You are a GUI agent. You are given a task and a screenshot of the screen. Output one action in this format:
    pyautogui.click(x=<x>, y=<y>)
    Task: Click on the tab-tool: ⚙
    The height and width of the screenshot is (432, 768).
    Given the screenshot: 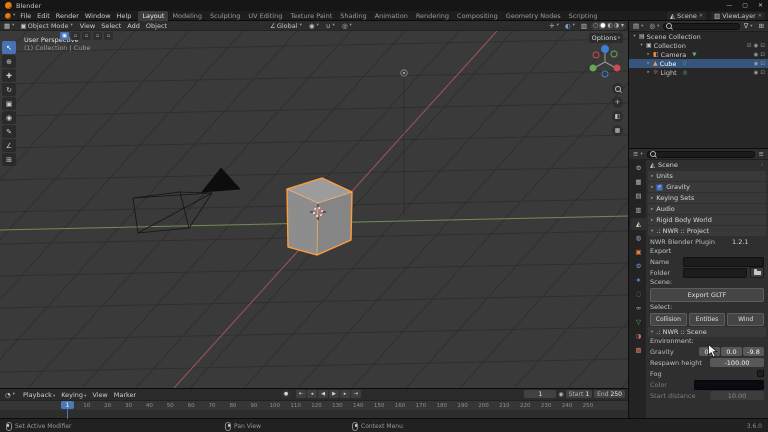 What is the action you would take?
    pyautogui.click(x=638, y=168)
    